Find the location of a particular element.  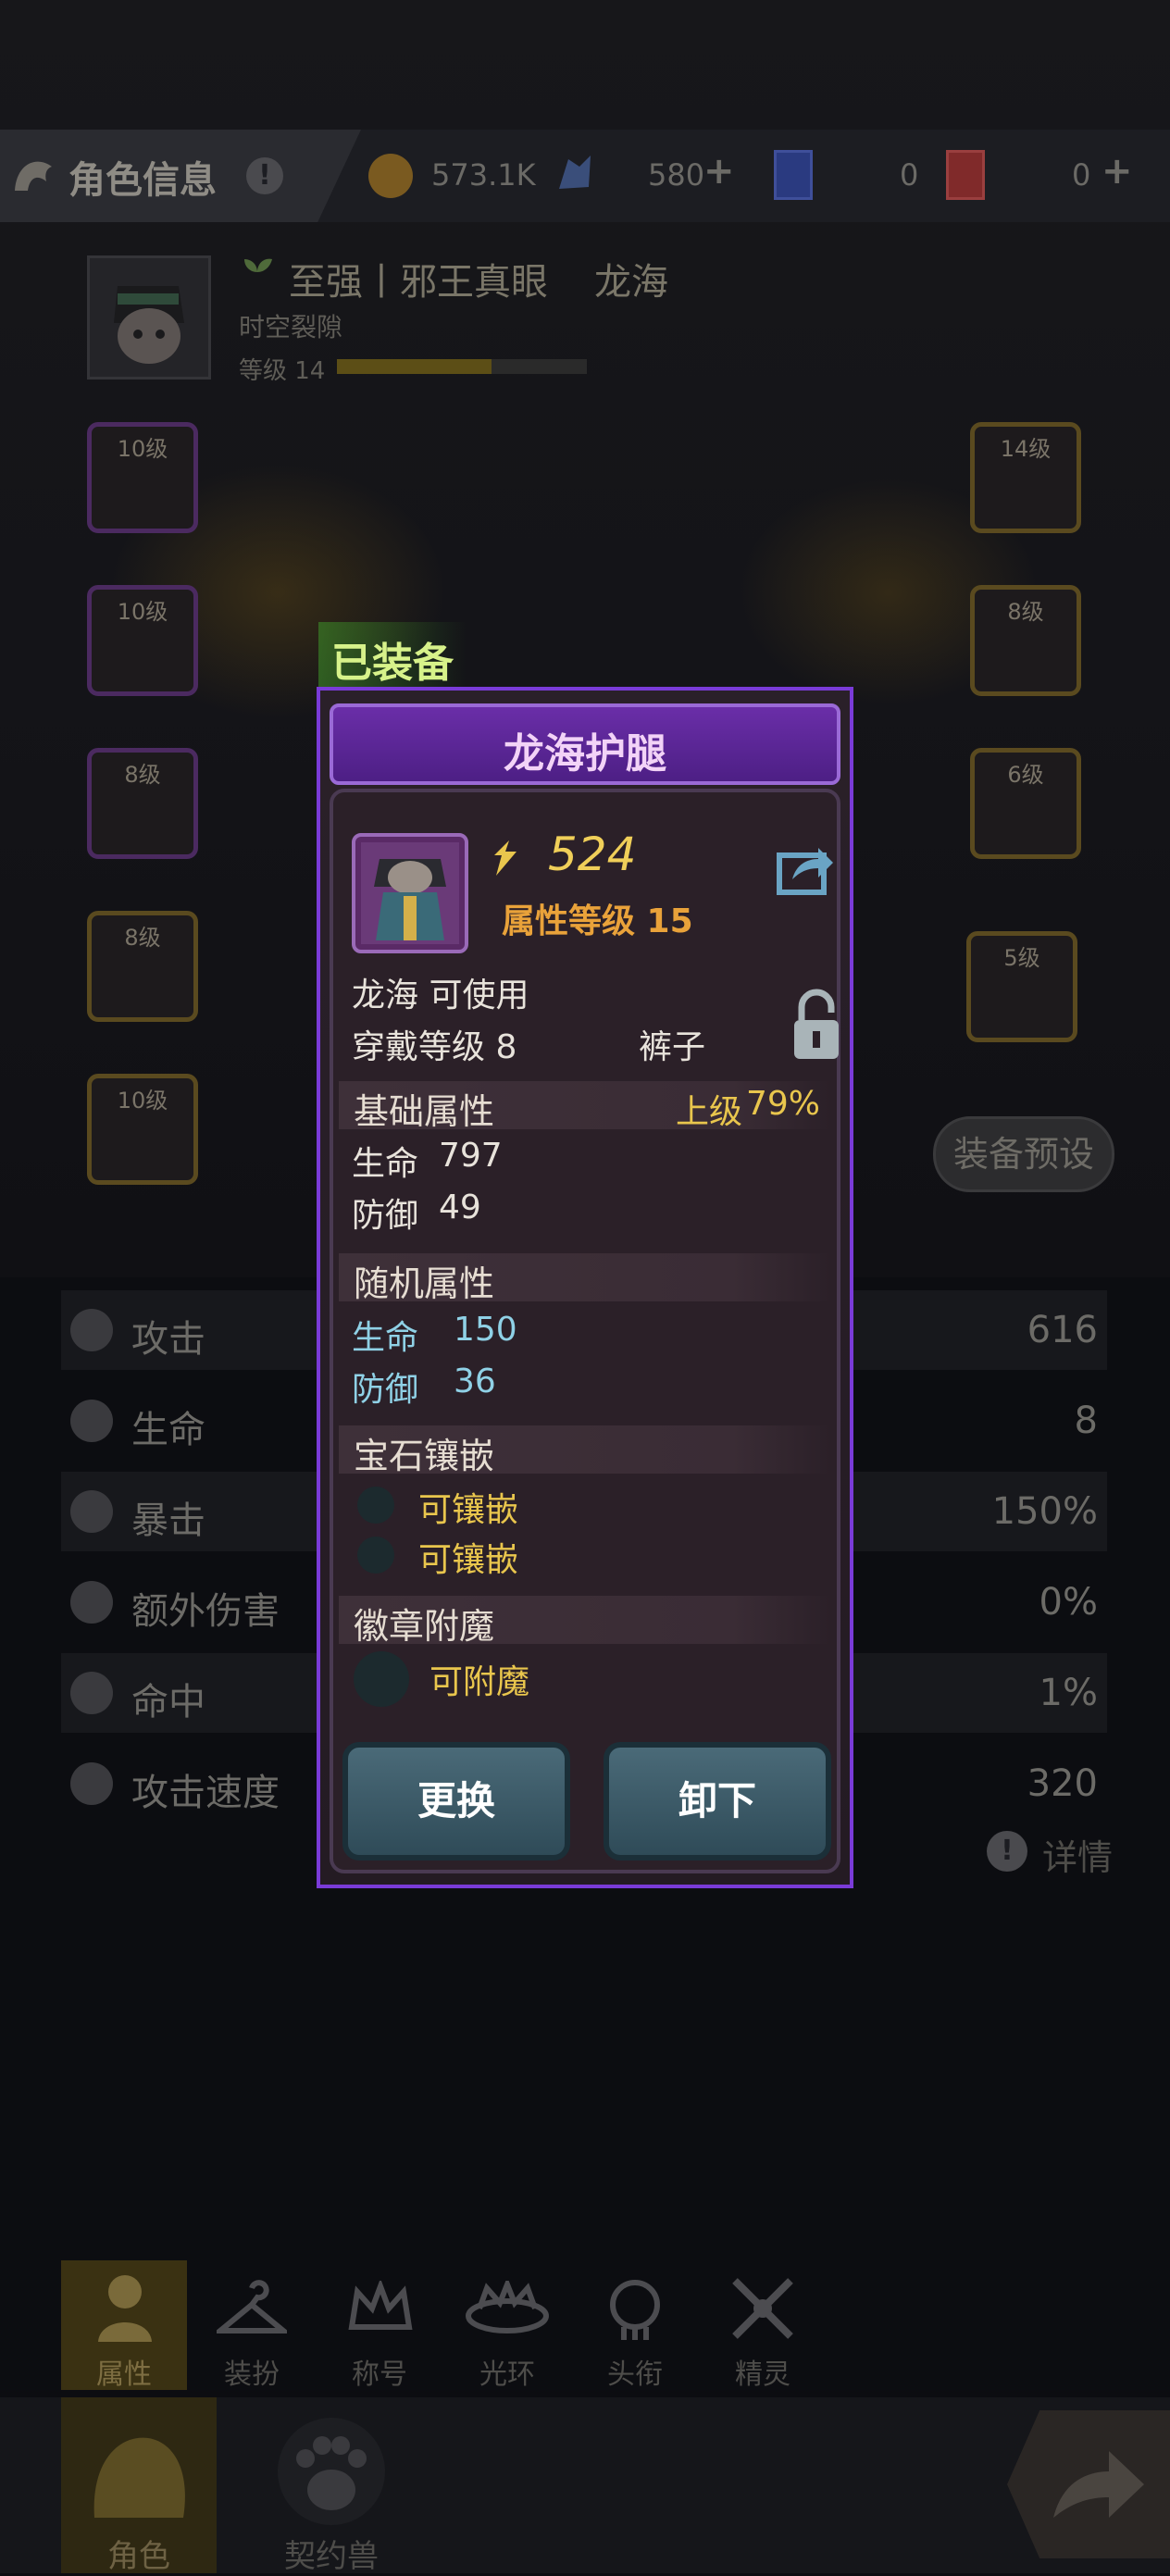

base-stat-value: 49 is located at coordinates (460, 1207).